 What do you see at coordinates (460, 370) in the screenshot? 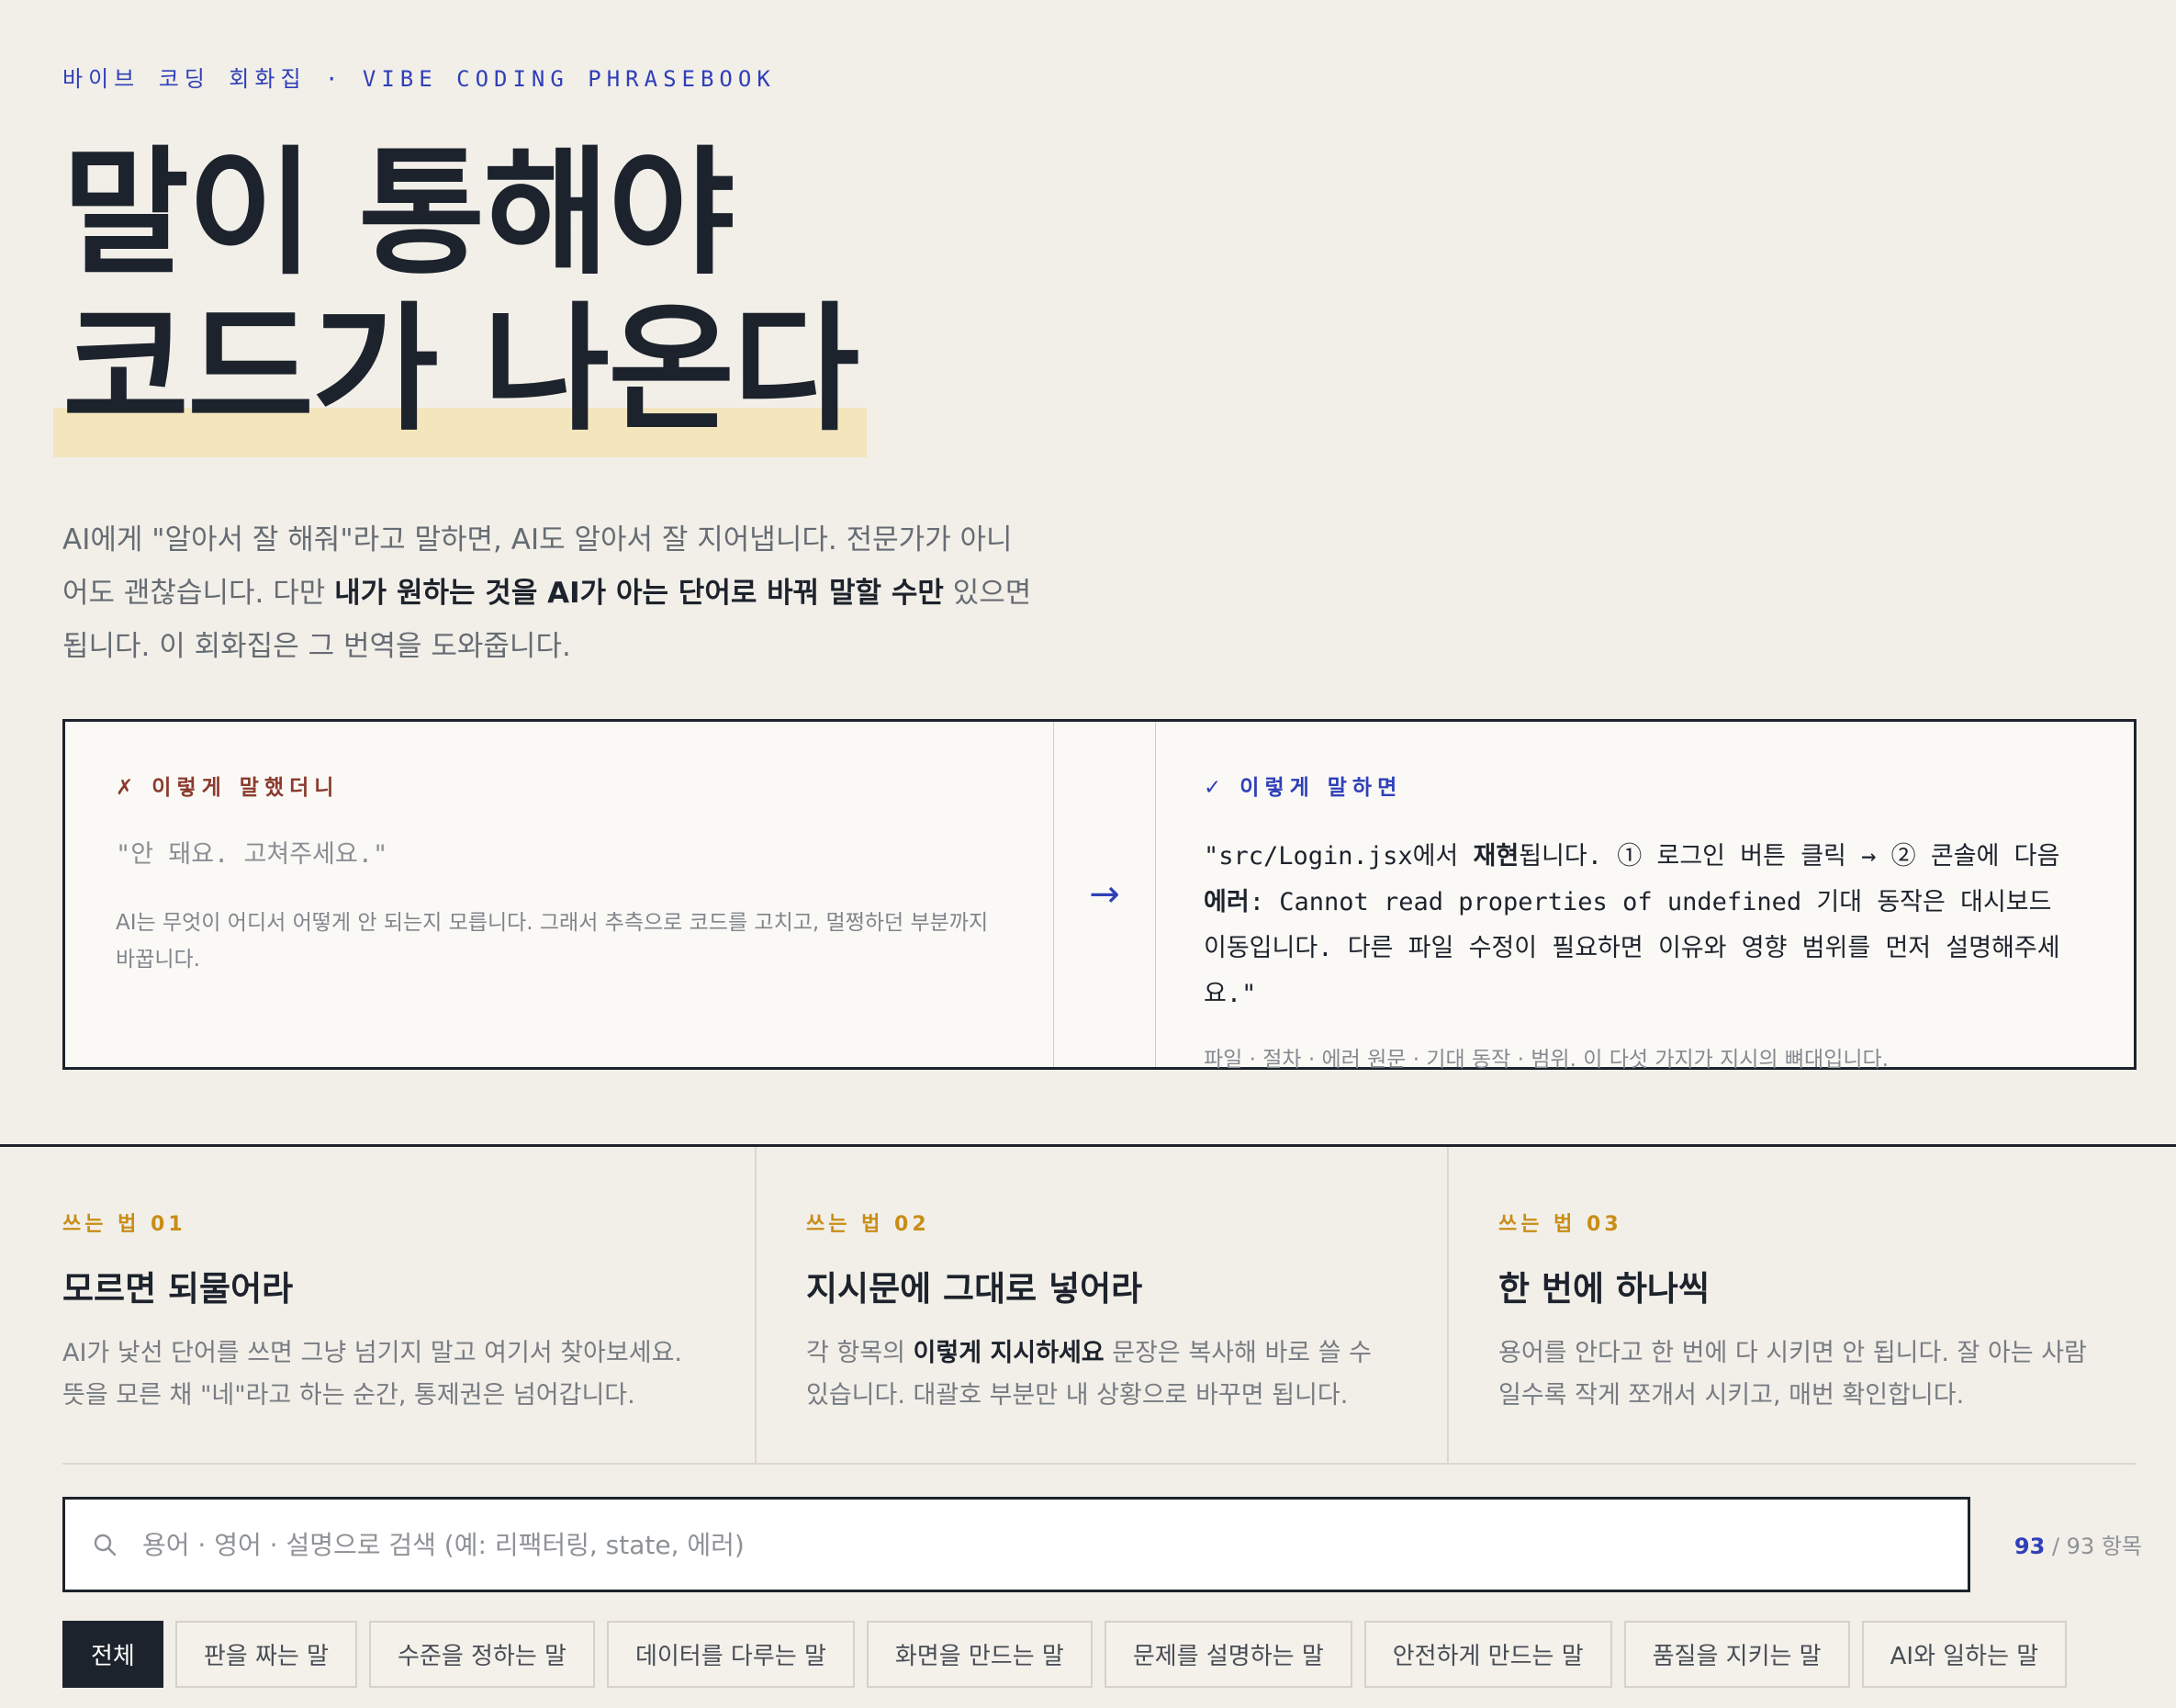
I see `hero-title-line-2-text: 코드가 나온다` at bounding box center [460, 370].